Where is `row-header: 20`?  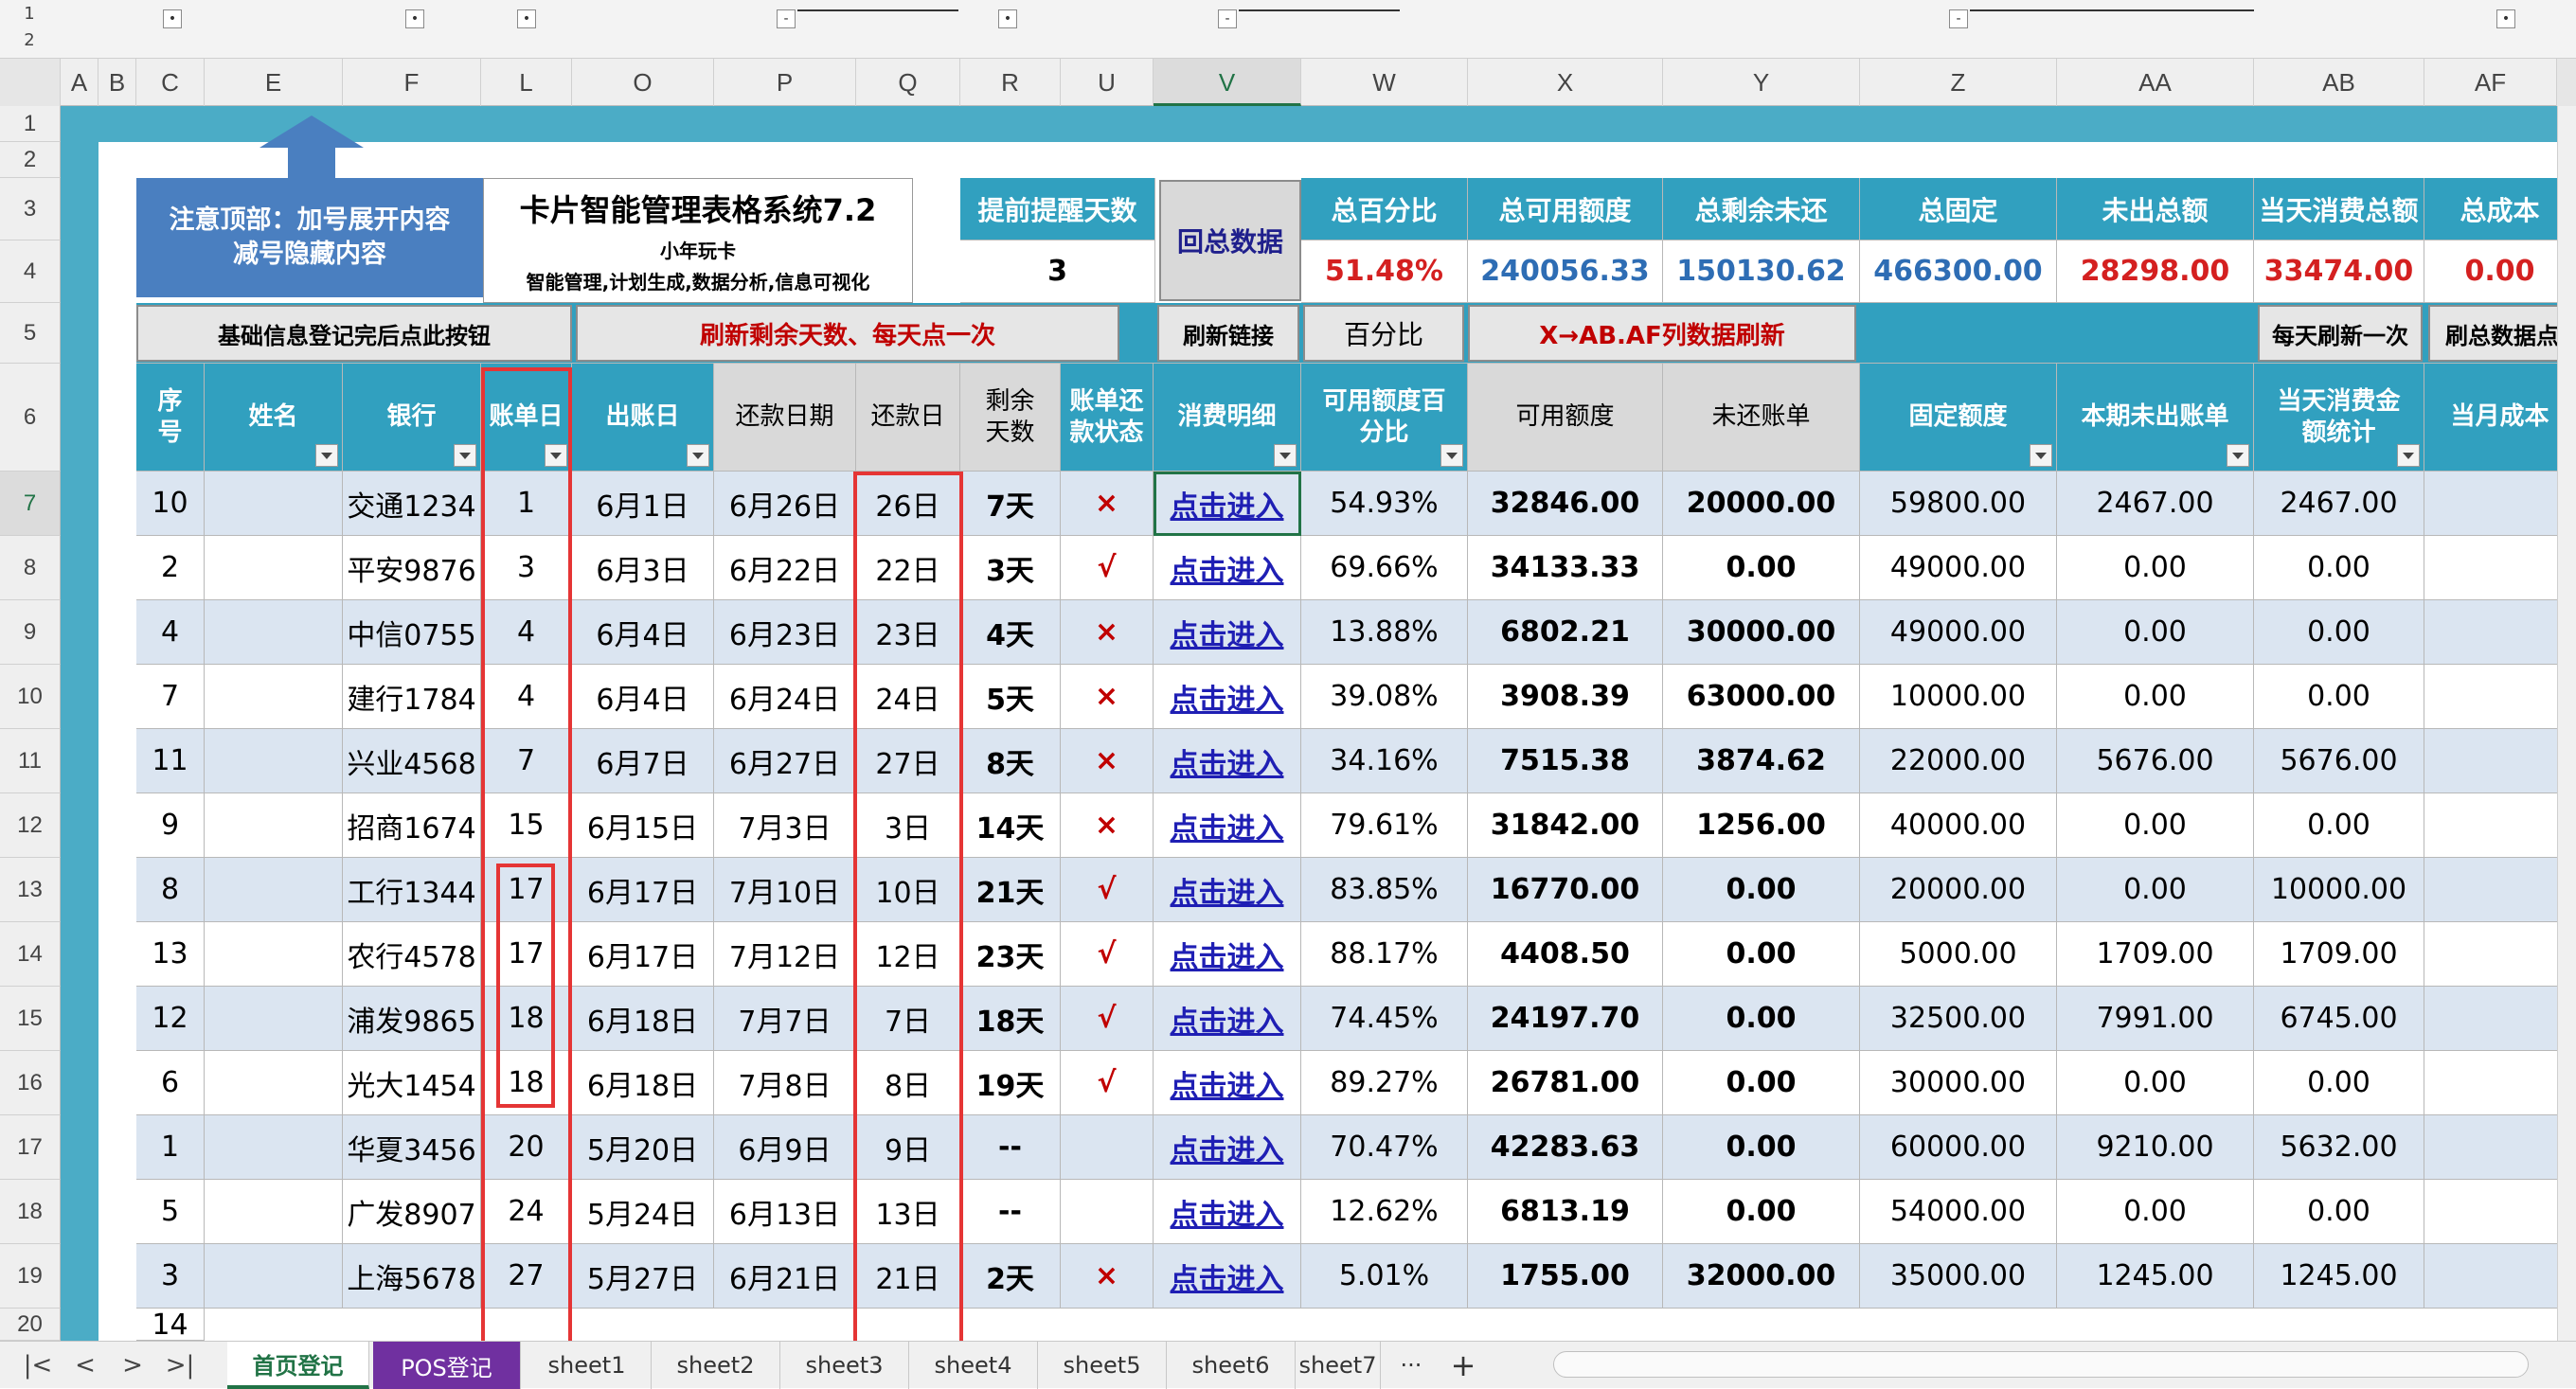 row-header: 20 is located at coordinates (30, 1325).